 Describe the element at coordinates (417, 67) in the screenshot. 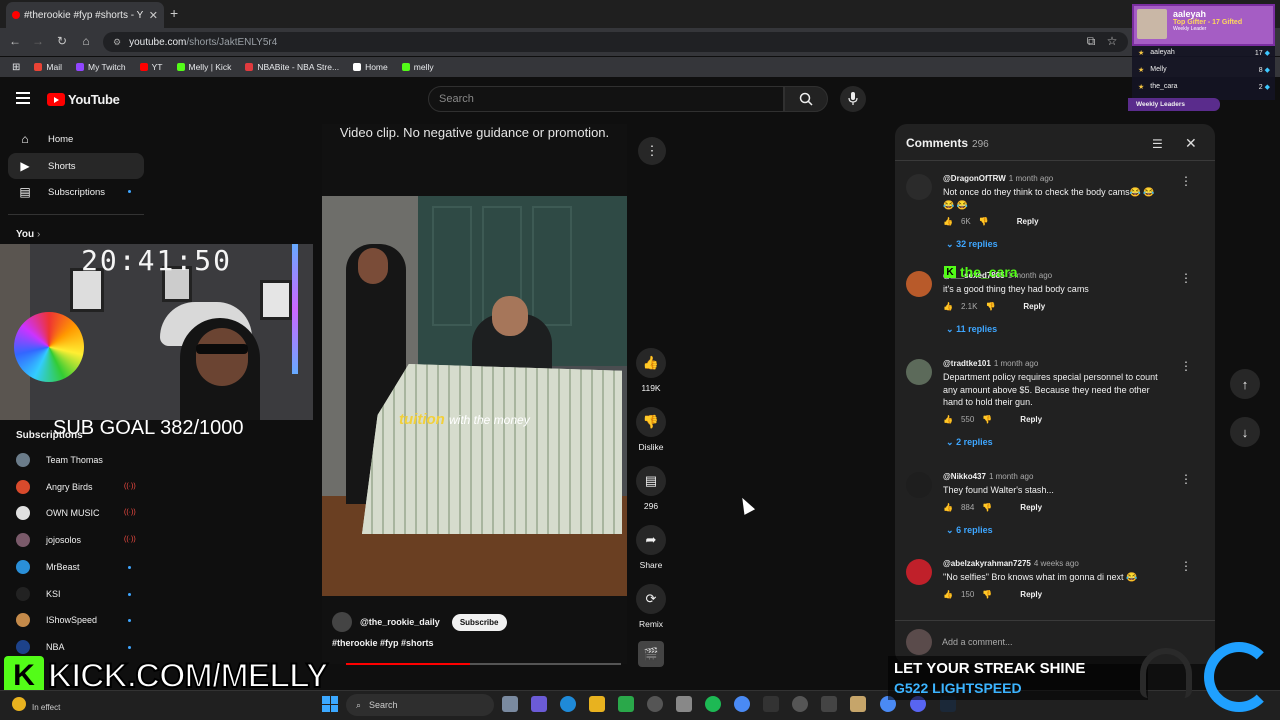

I see `bookmark-item: melly` at that location.